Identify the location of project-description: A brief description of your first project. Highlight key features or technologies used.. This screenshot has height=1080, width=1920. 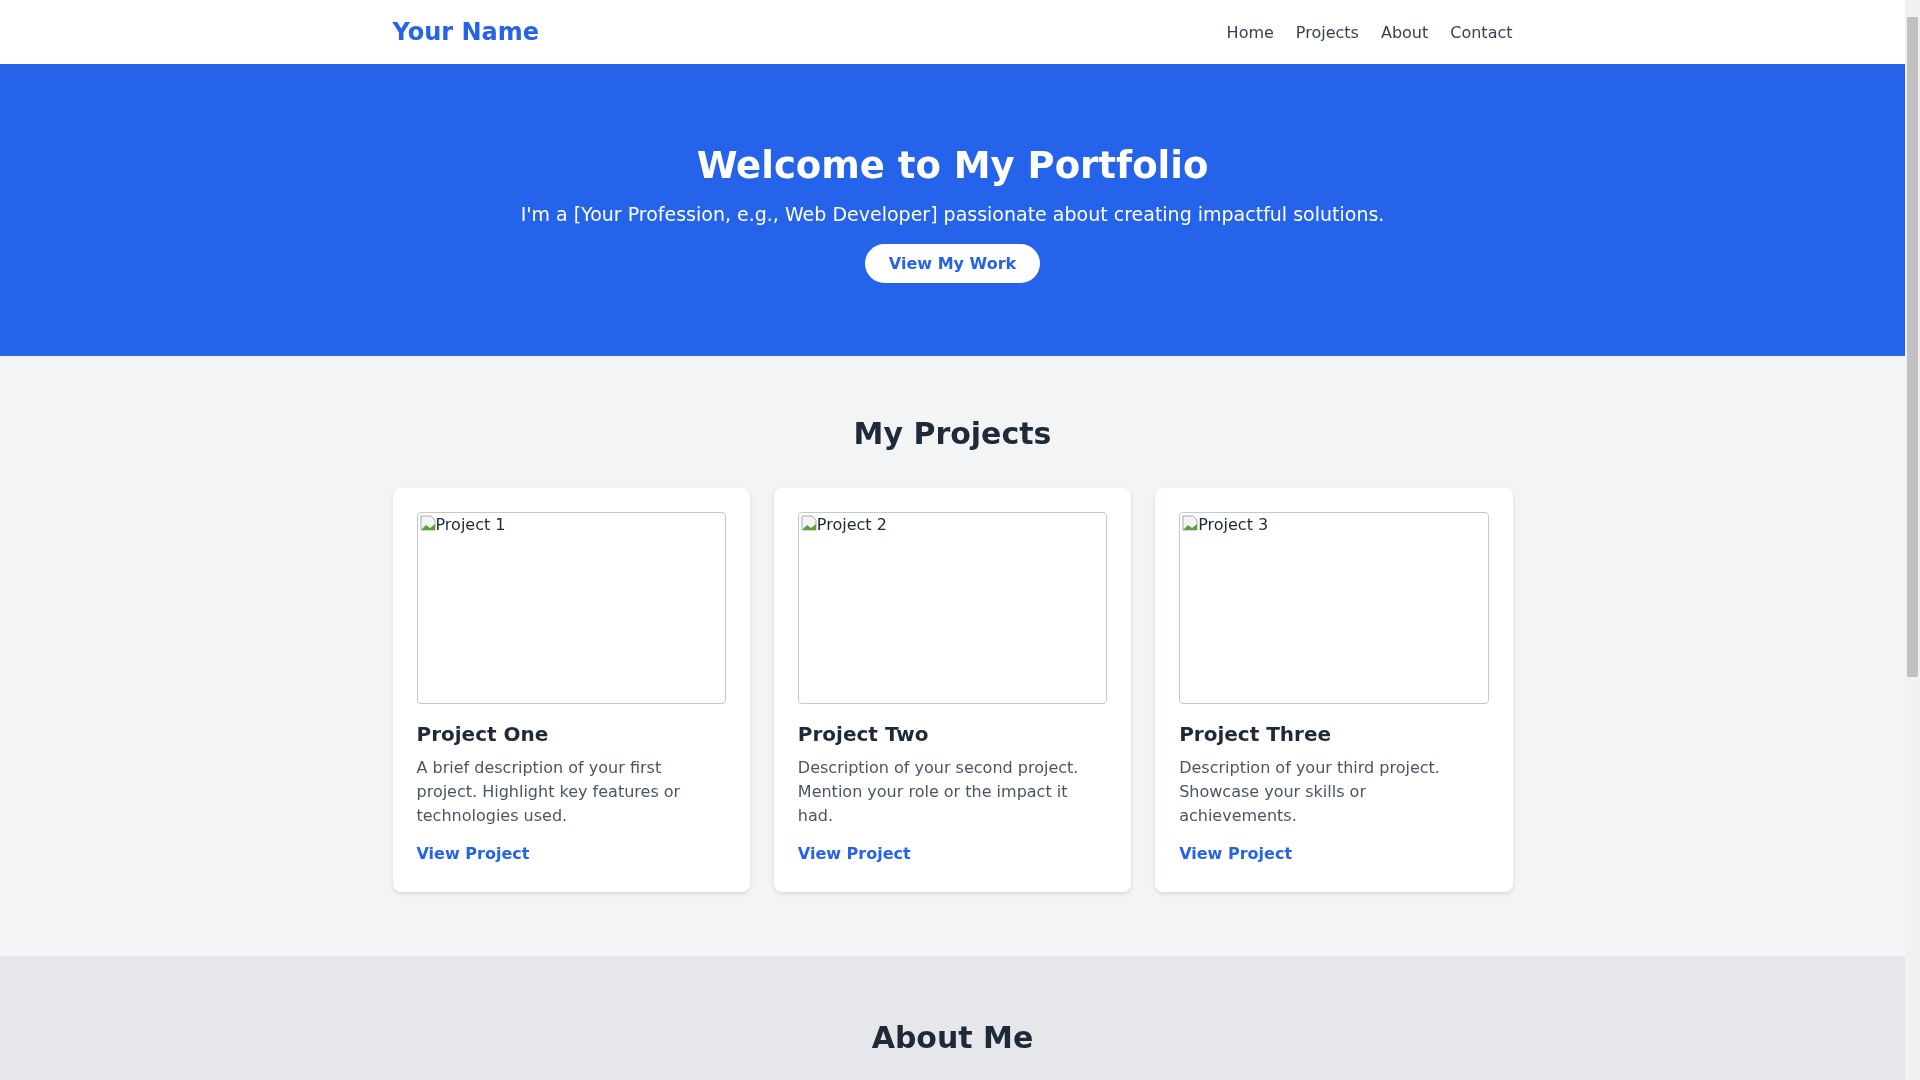
(549, 792).